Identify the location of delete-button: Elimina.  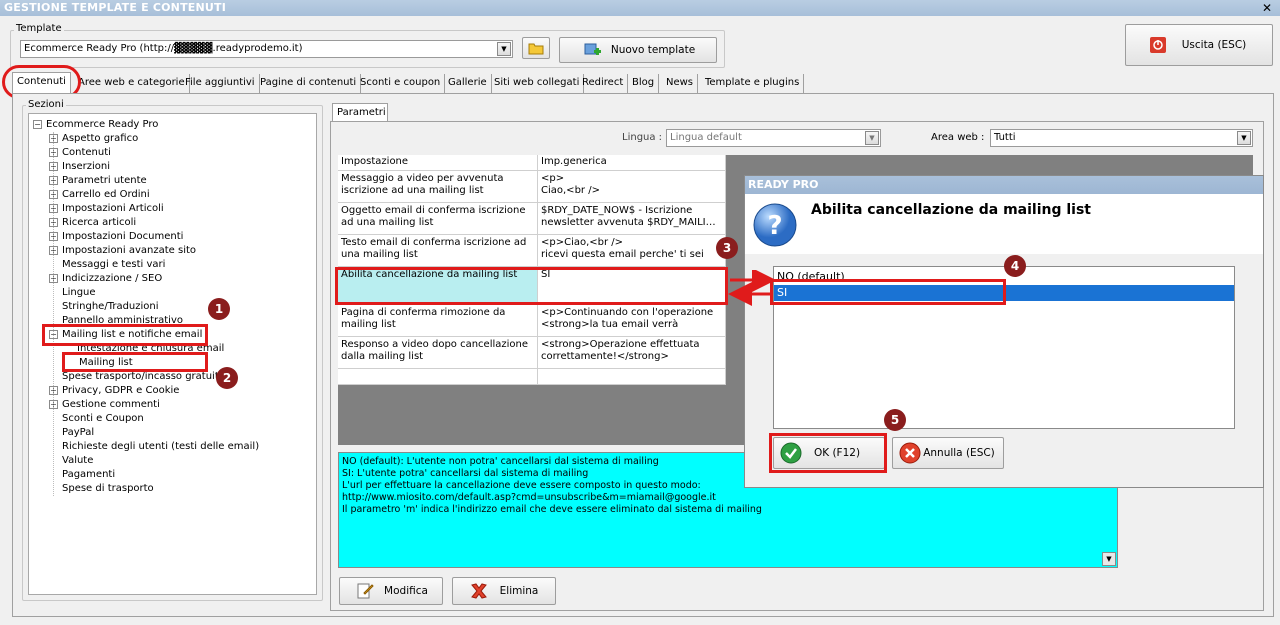
(504, 591).